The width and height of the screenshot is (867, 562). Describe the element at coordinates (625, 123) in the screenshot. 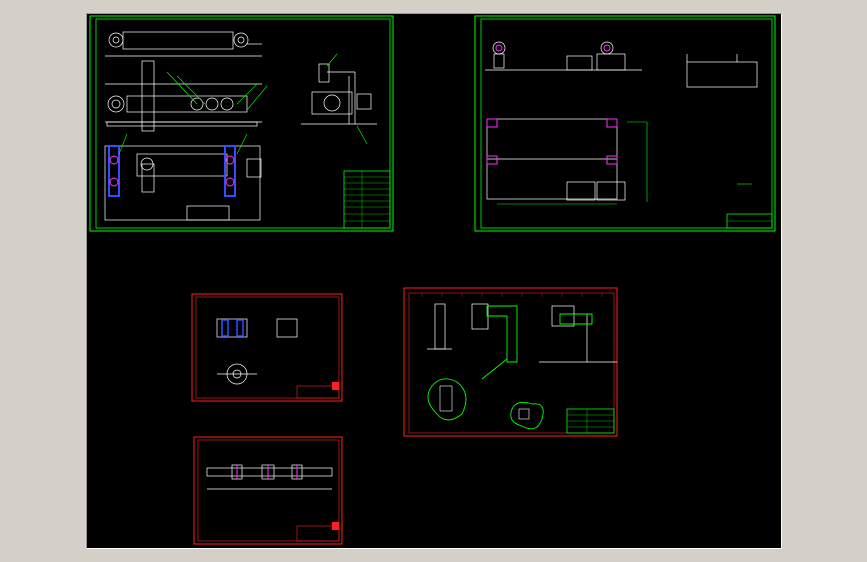

I see `sheet-frame` at that location.